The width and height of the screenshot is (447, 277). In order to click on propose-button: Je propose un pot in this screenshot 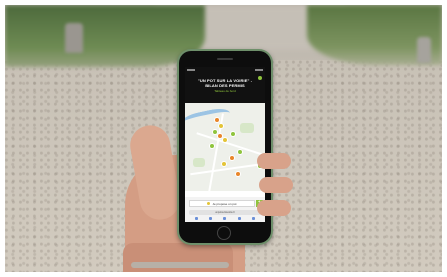, I will do `click(222, 203)`.